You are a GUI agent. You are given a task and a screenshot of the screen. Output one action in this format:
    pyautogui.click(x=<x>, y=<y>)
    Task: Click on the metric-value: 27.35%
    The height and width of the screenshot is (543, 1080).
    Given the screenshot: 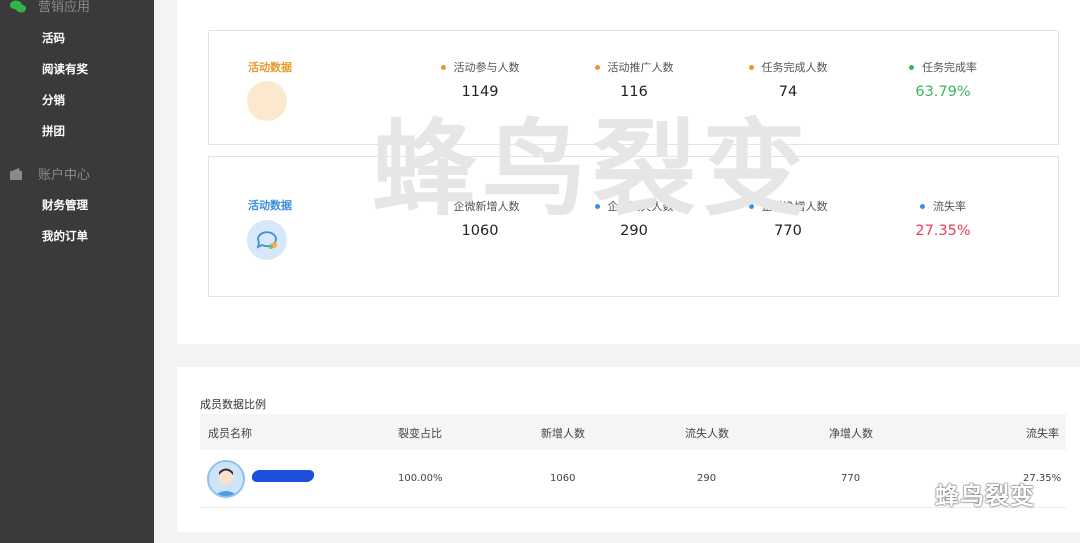 What is the action you would take?
    pyautogui.click(x=943, y=231)
    